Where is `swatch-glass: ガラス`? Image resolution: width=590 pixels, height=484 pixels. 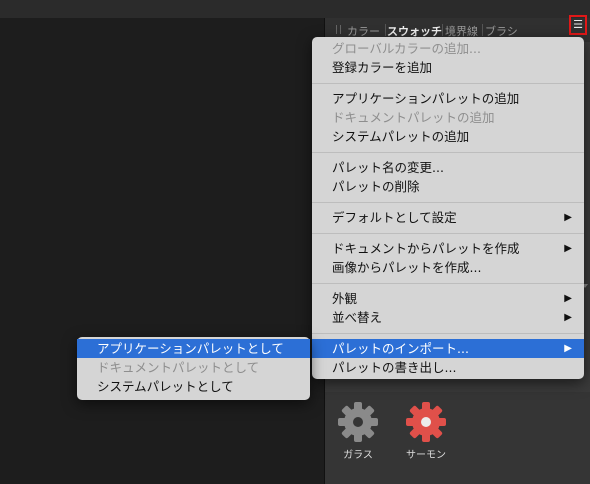 swatch-glass: ガラス is located at coordinates (358, 430).